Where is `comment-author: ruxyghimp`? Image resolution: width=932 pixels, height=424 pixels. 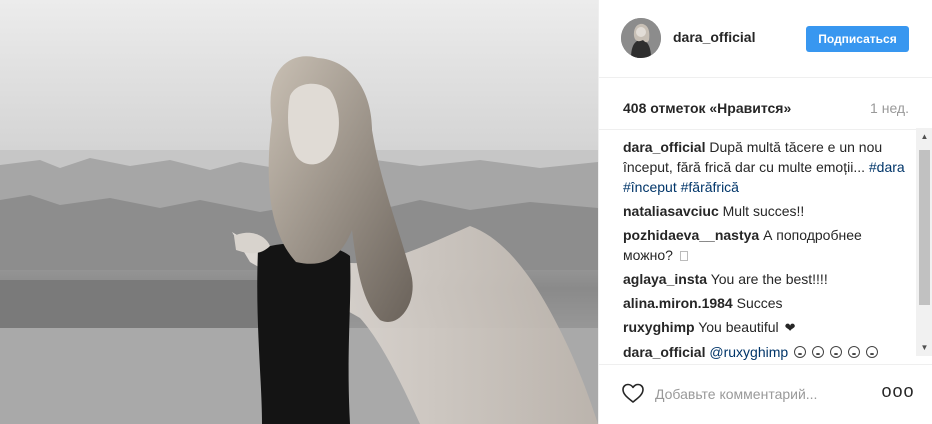 comment-author: ruxyghimp is located at coordinates (659, 327).